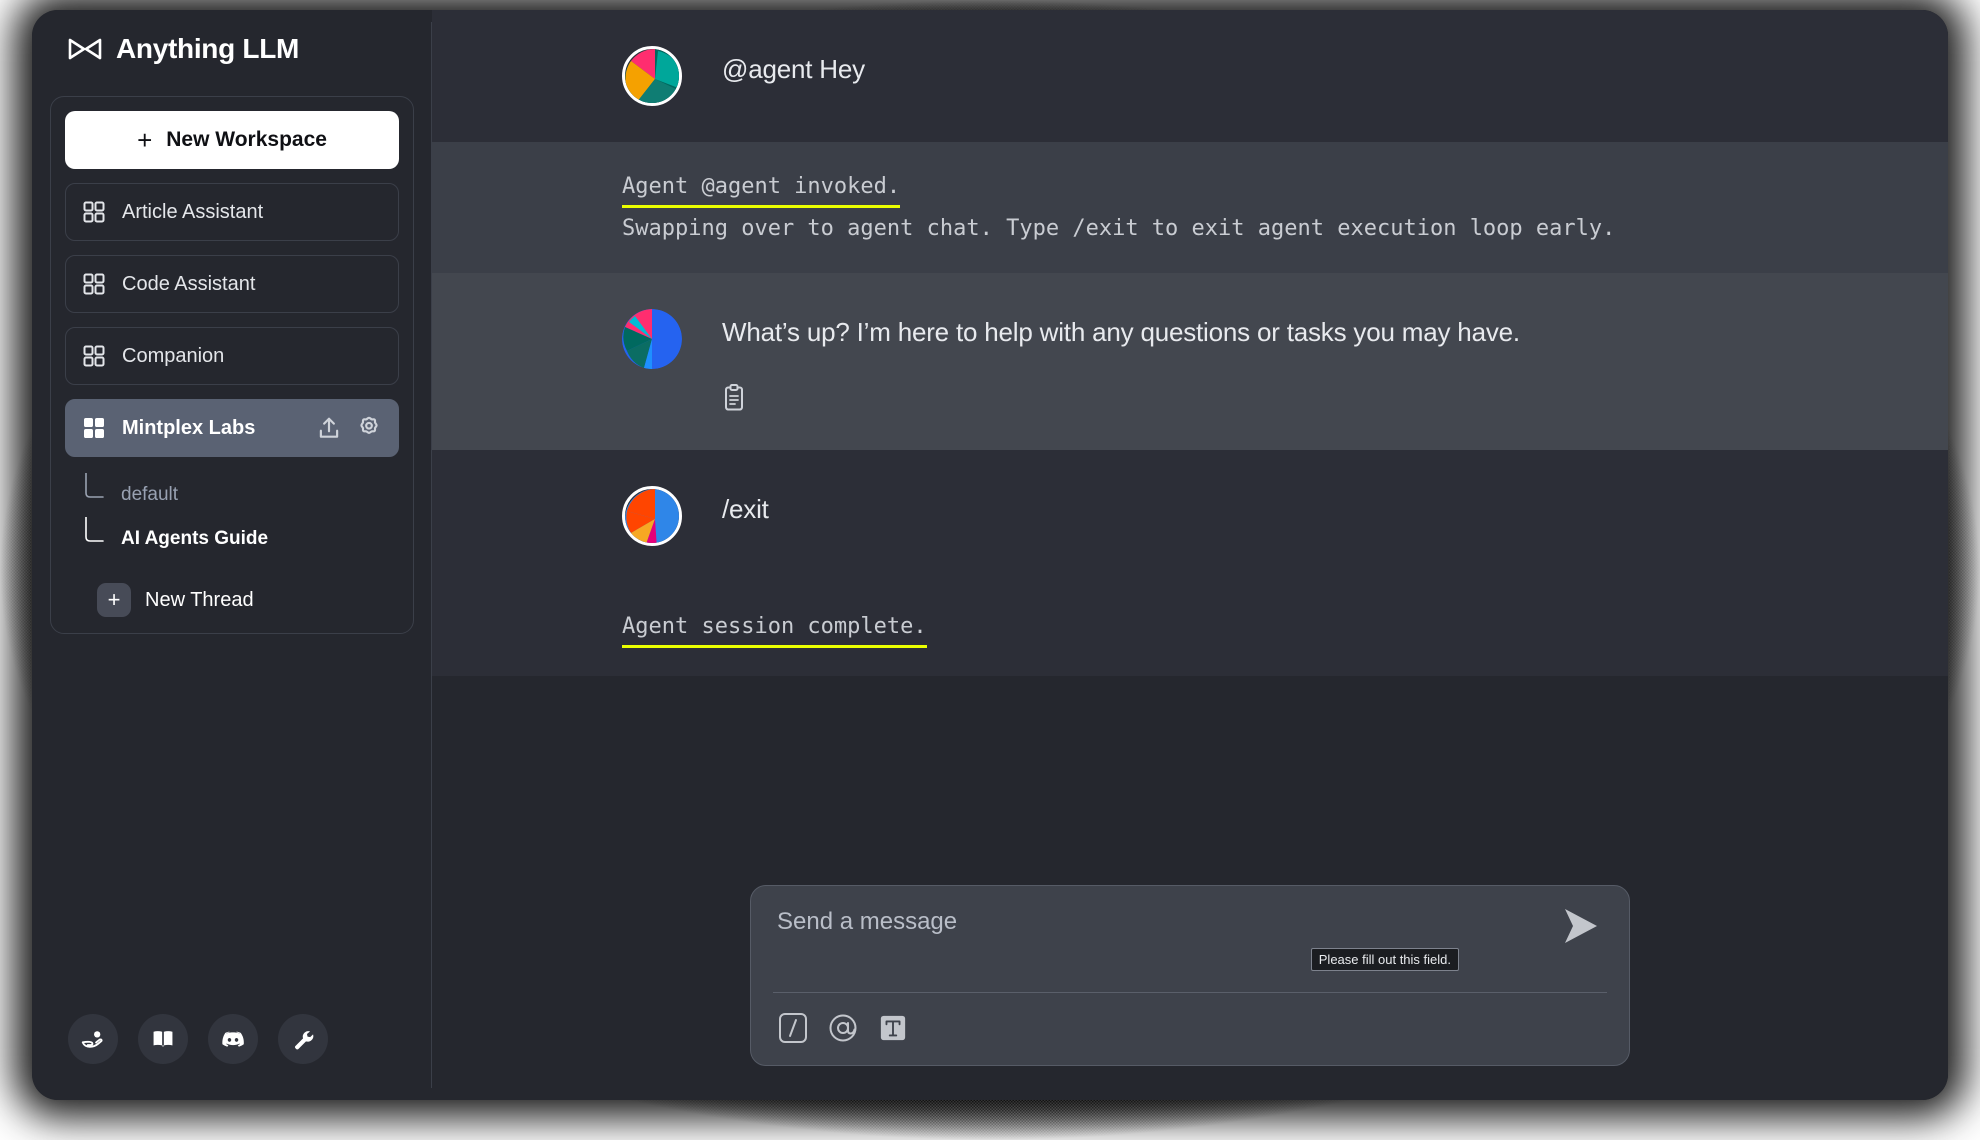 The height and width of the screenshot is (1140, 1980). What do you see at coordinates (94, 428) in the screenshot?
I see `grid-squares-filled-icon` at bounding box center [94, 428].